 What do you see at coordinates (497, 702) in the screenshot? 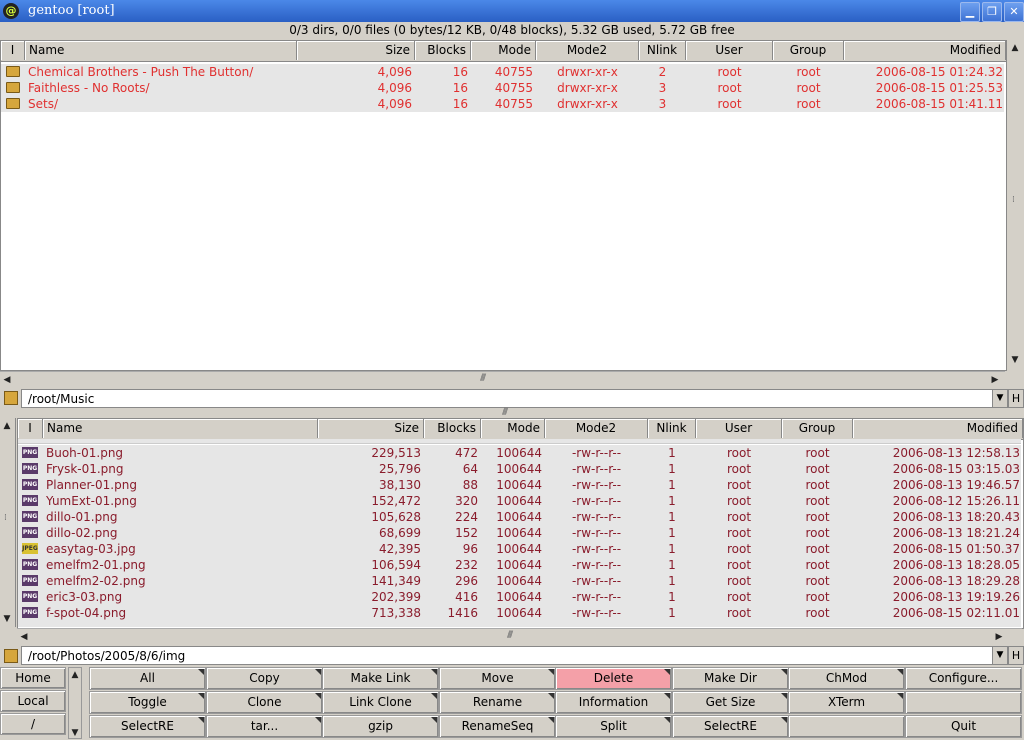
I see `rename-button: Rename` at bounding box center [497, 702].